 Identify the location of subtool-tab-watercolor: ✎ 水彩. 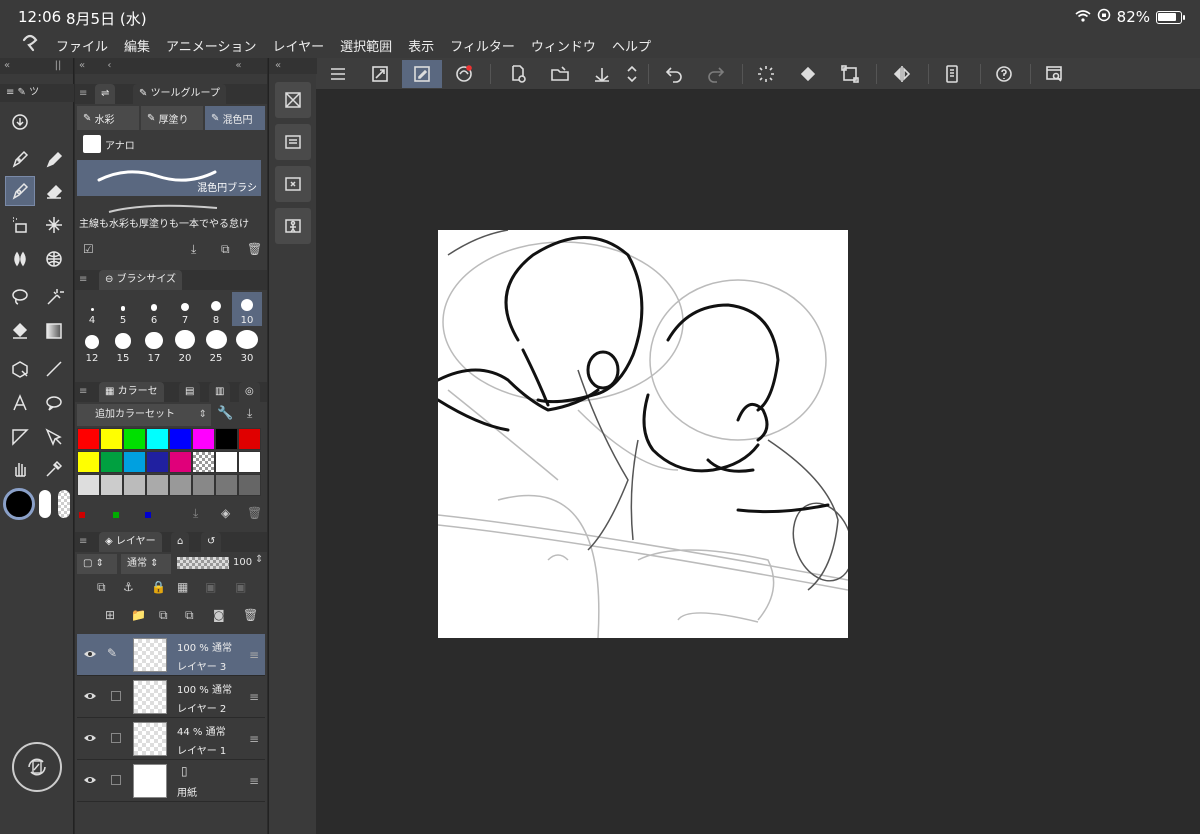
(108, 118).